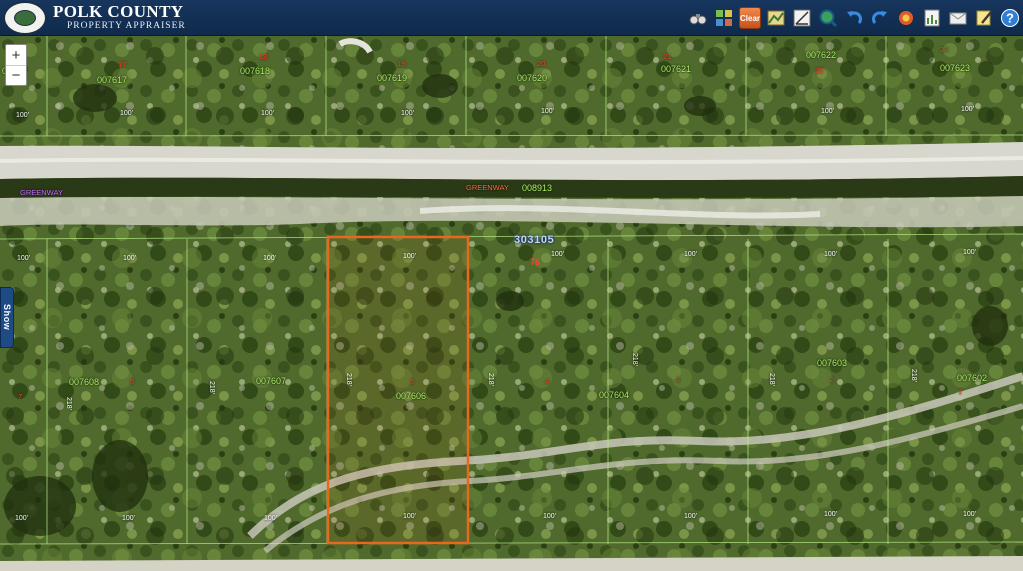  Describe the element at coordinates (126, 26) in the screenshot. I see `app-subtitle: PROPERTY APPRAISER` at that location.